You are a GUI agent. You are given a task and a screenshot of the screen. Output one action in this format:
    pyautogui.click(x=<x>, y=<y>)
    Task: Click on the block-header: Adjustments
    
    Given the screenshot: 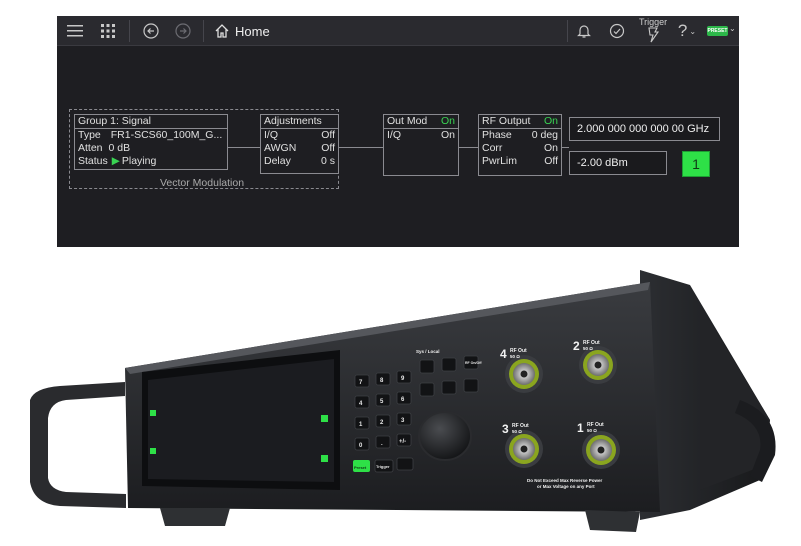 What is the action you would take?
    pyautogui.click(x=299, y=122)
    